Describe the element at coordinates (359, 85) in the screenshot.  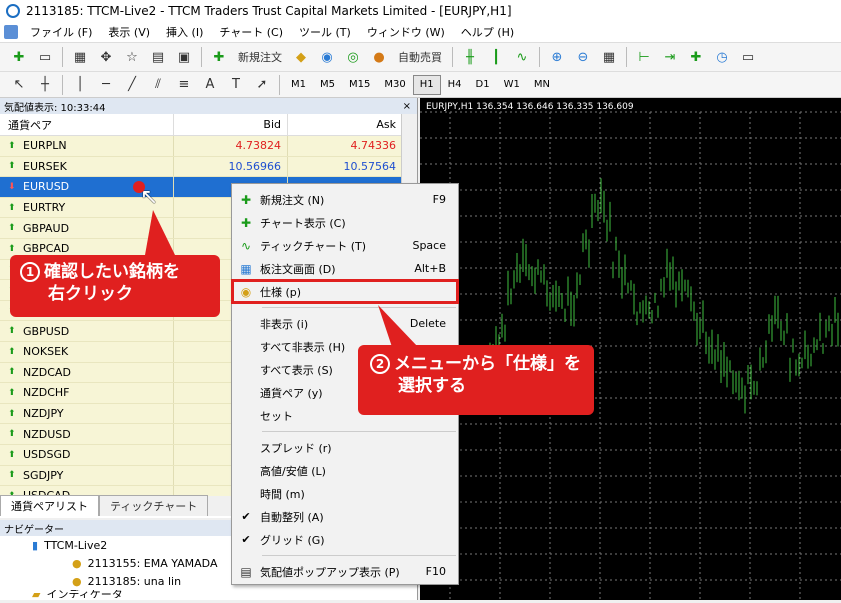
I see `tf-m15: M15` at that location.